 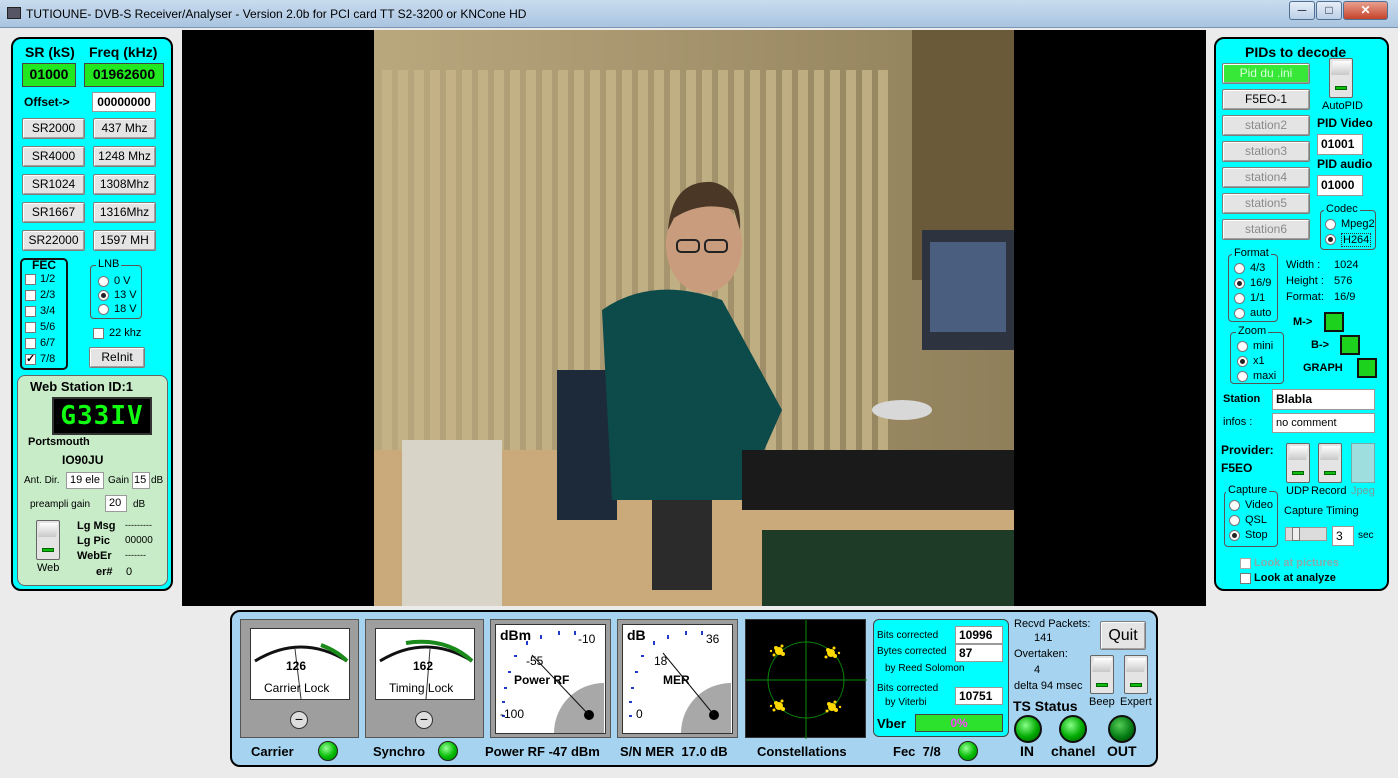 What do you see at coordinates (1245, 563) in the screenshot?
I see `look-pictures-checkbox` at bounding box center [1245, 563].